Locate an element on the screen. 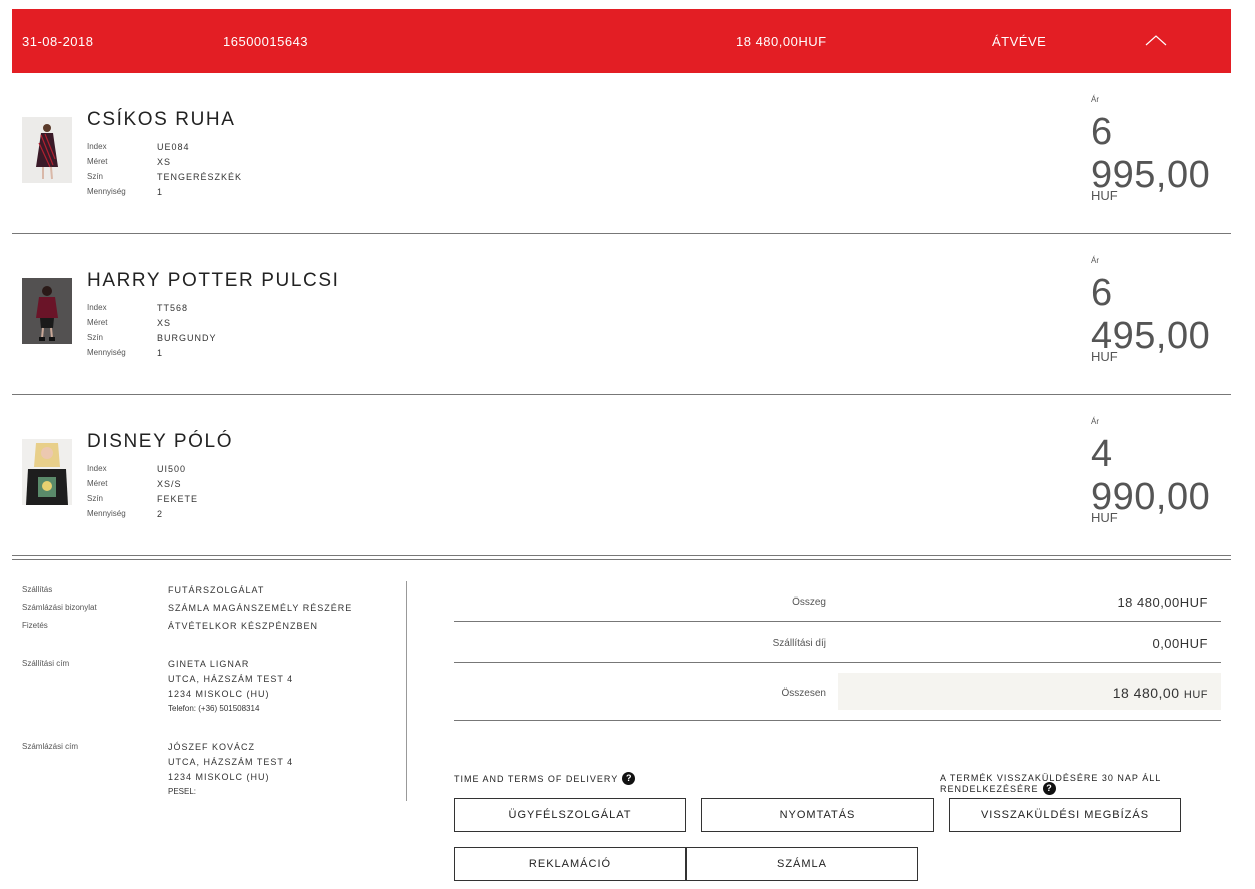 The width and height of the screenshot is (1255, 889). shipping-address-street: UTCA, HÁZSZÁM TEST 4 is located at coordinates (231, 679).